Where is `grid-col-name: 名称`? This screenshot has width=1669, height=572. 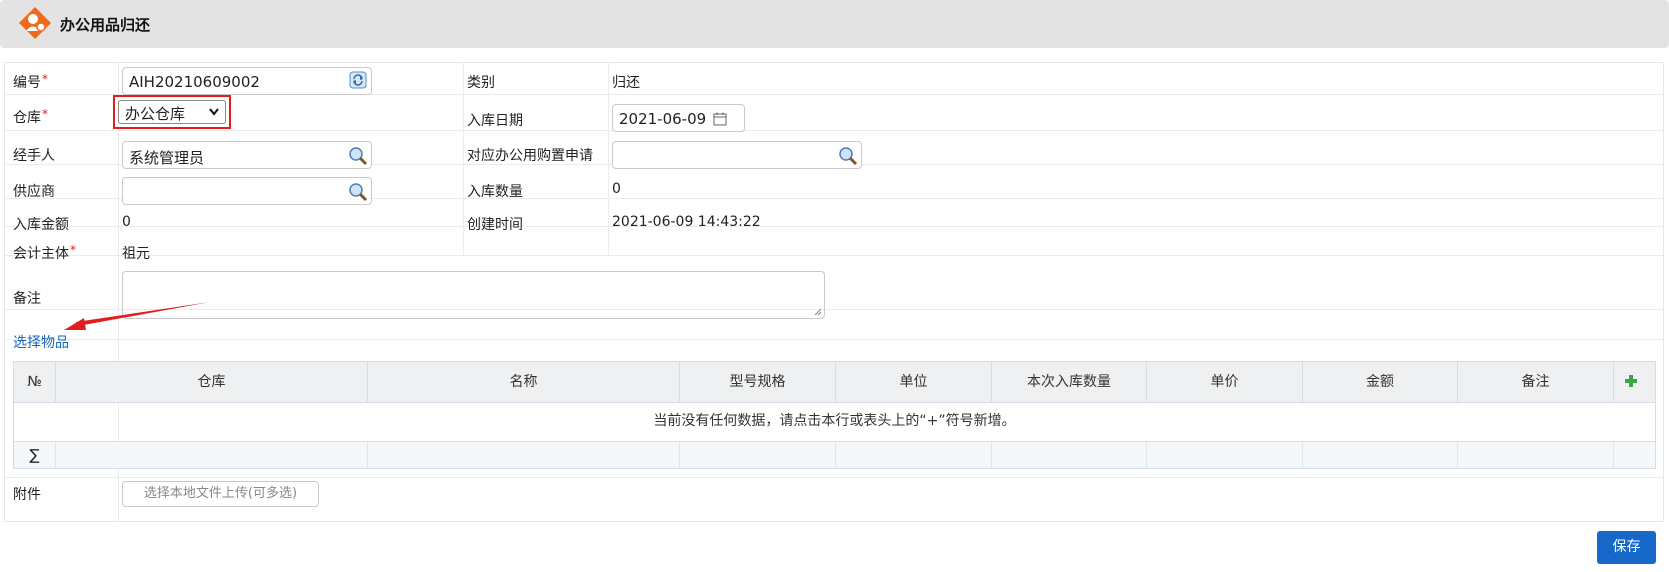
grid-col-name: 名称 is located at coordinates (524, 382).